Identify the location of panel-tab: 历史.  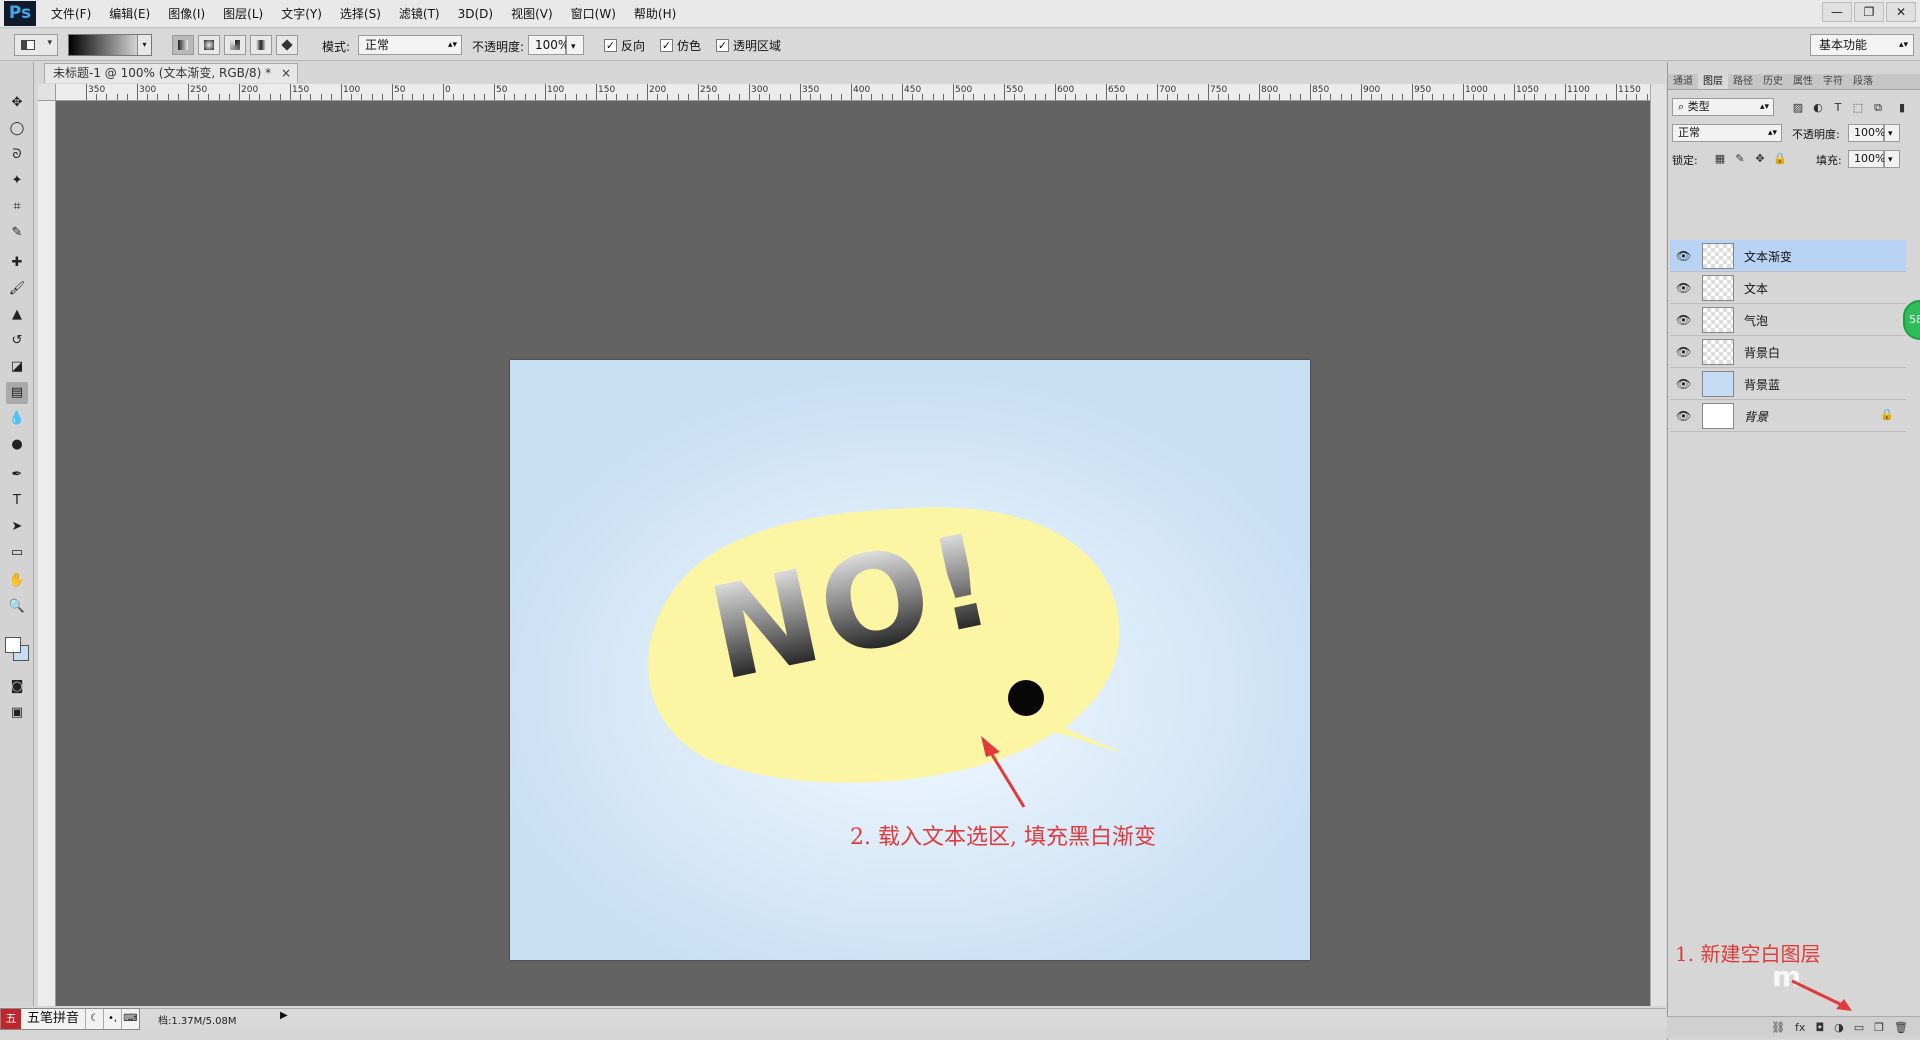
(1773, 81).